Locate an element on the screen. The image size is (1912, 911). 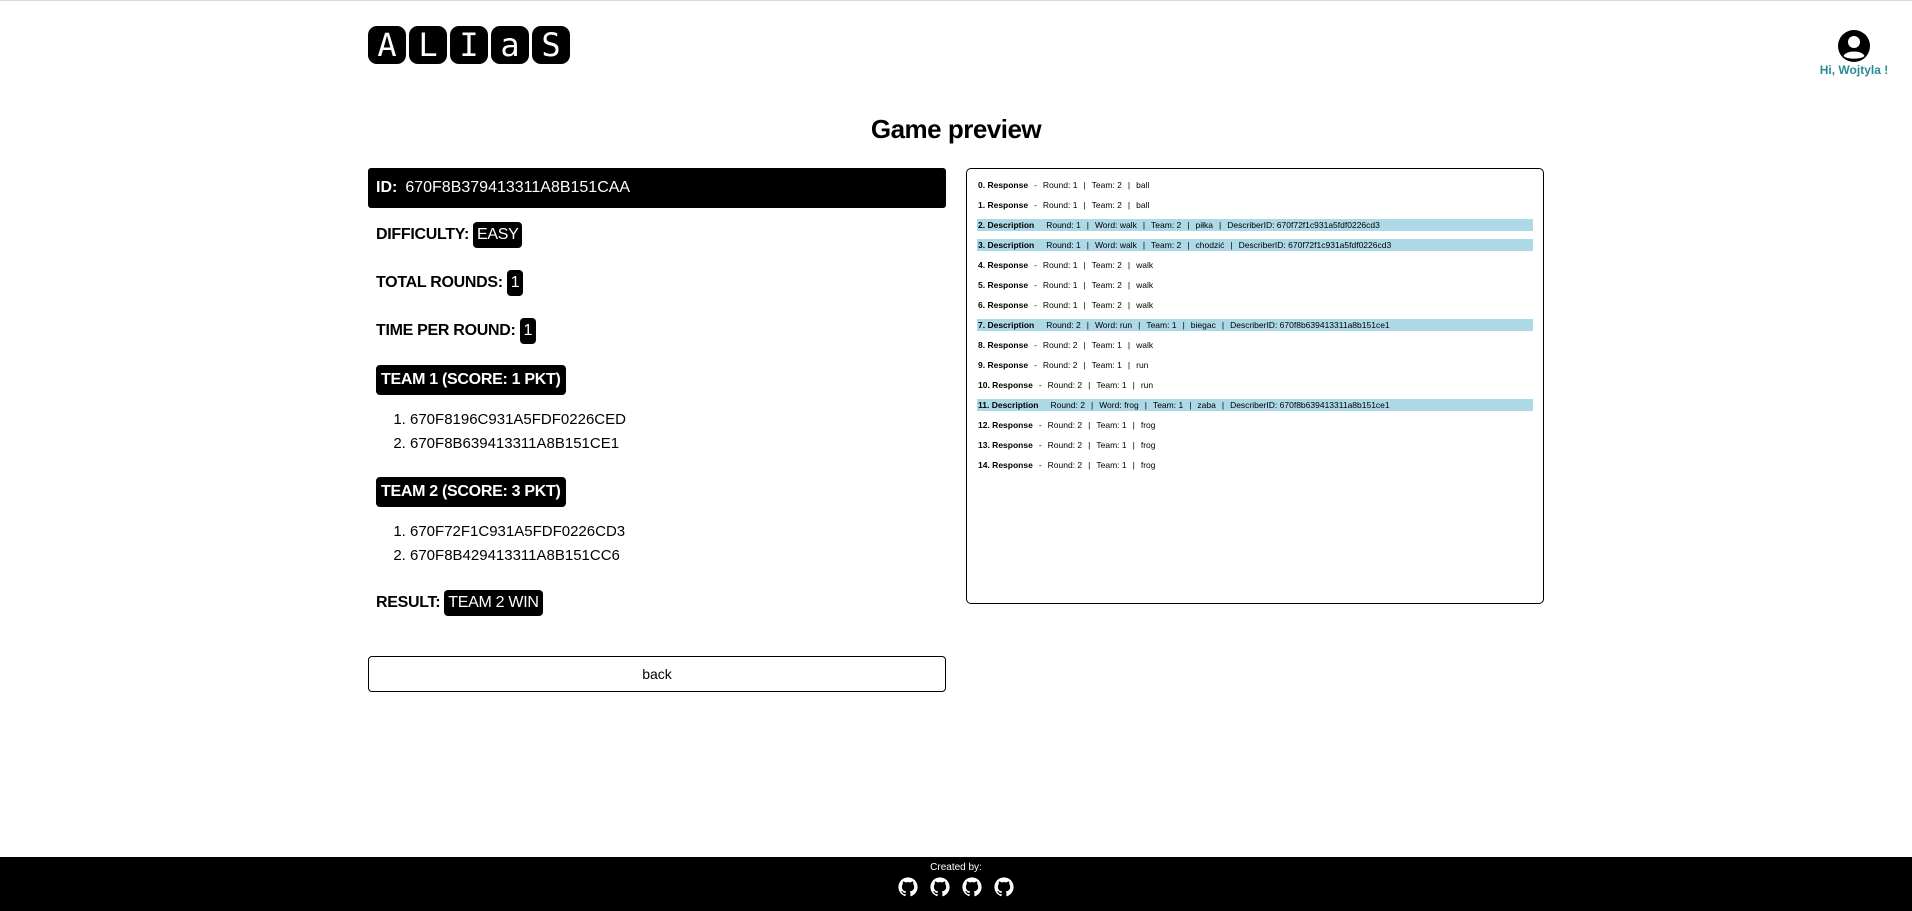
log-entry-type: 3. Description is located at coordinates (1006, 245).